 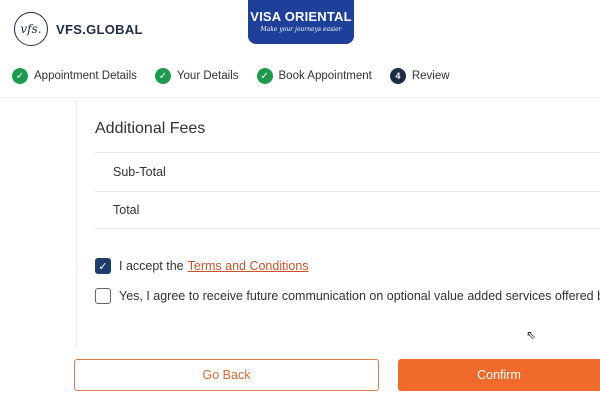 I want to click on partner-tagline: Make your journeys easier, so click(x=301, y=29).